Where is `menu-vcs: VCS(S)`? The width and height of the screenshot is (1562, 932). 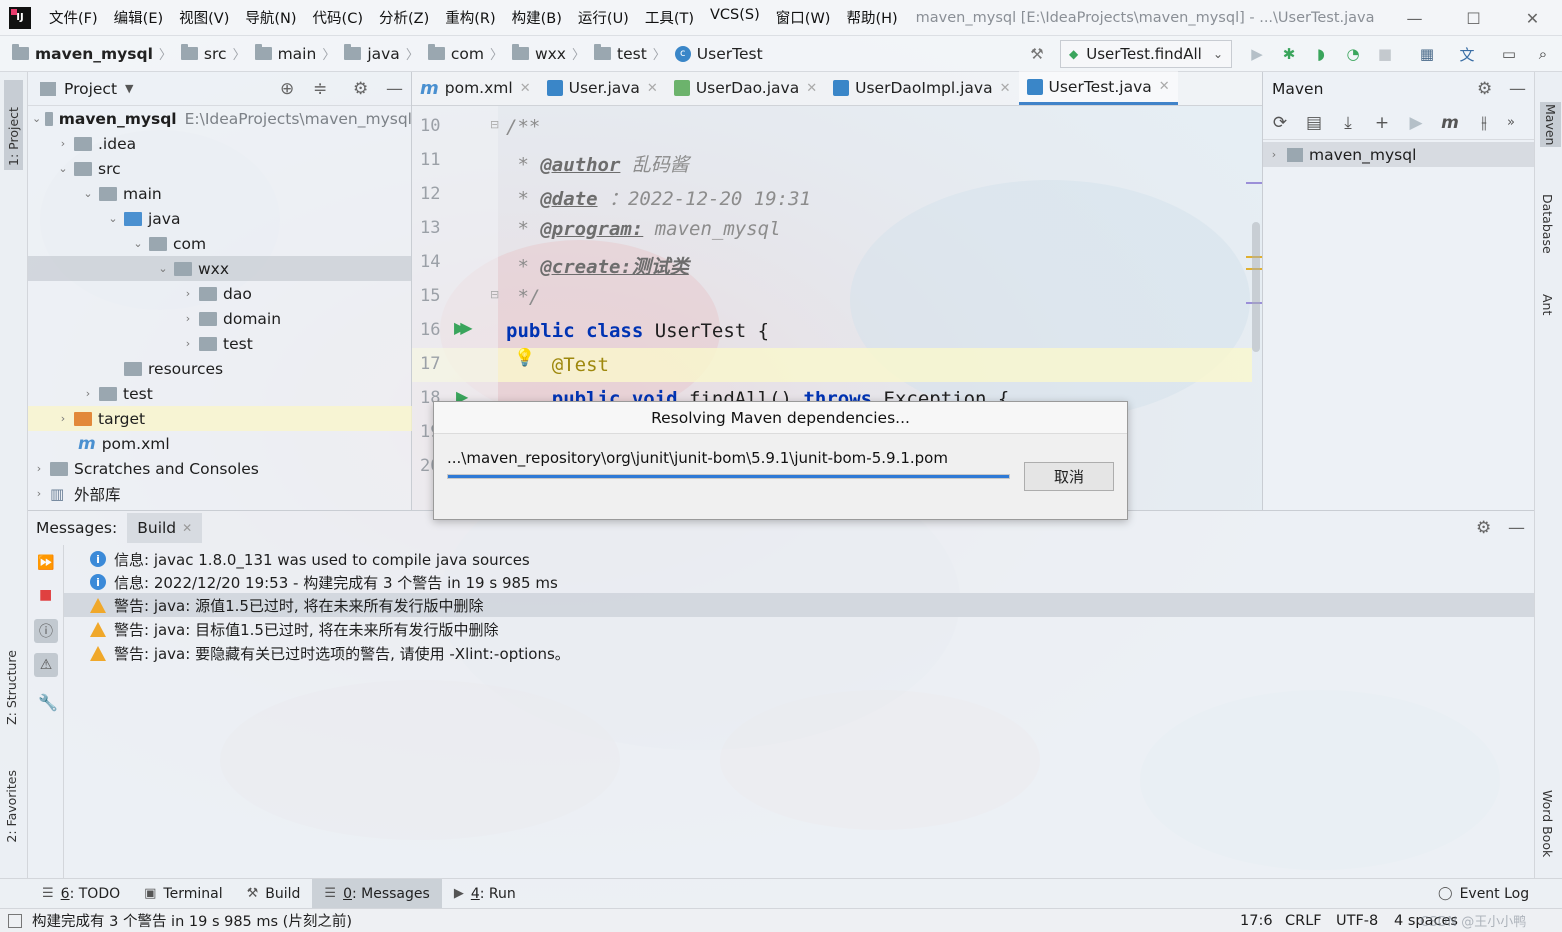 menu-vcs: VCS(S) is located at coordinates (735, 17).